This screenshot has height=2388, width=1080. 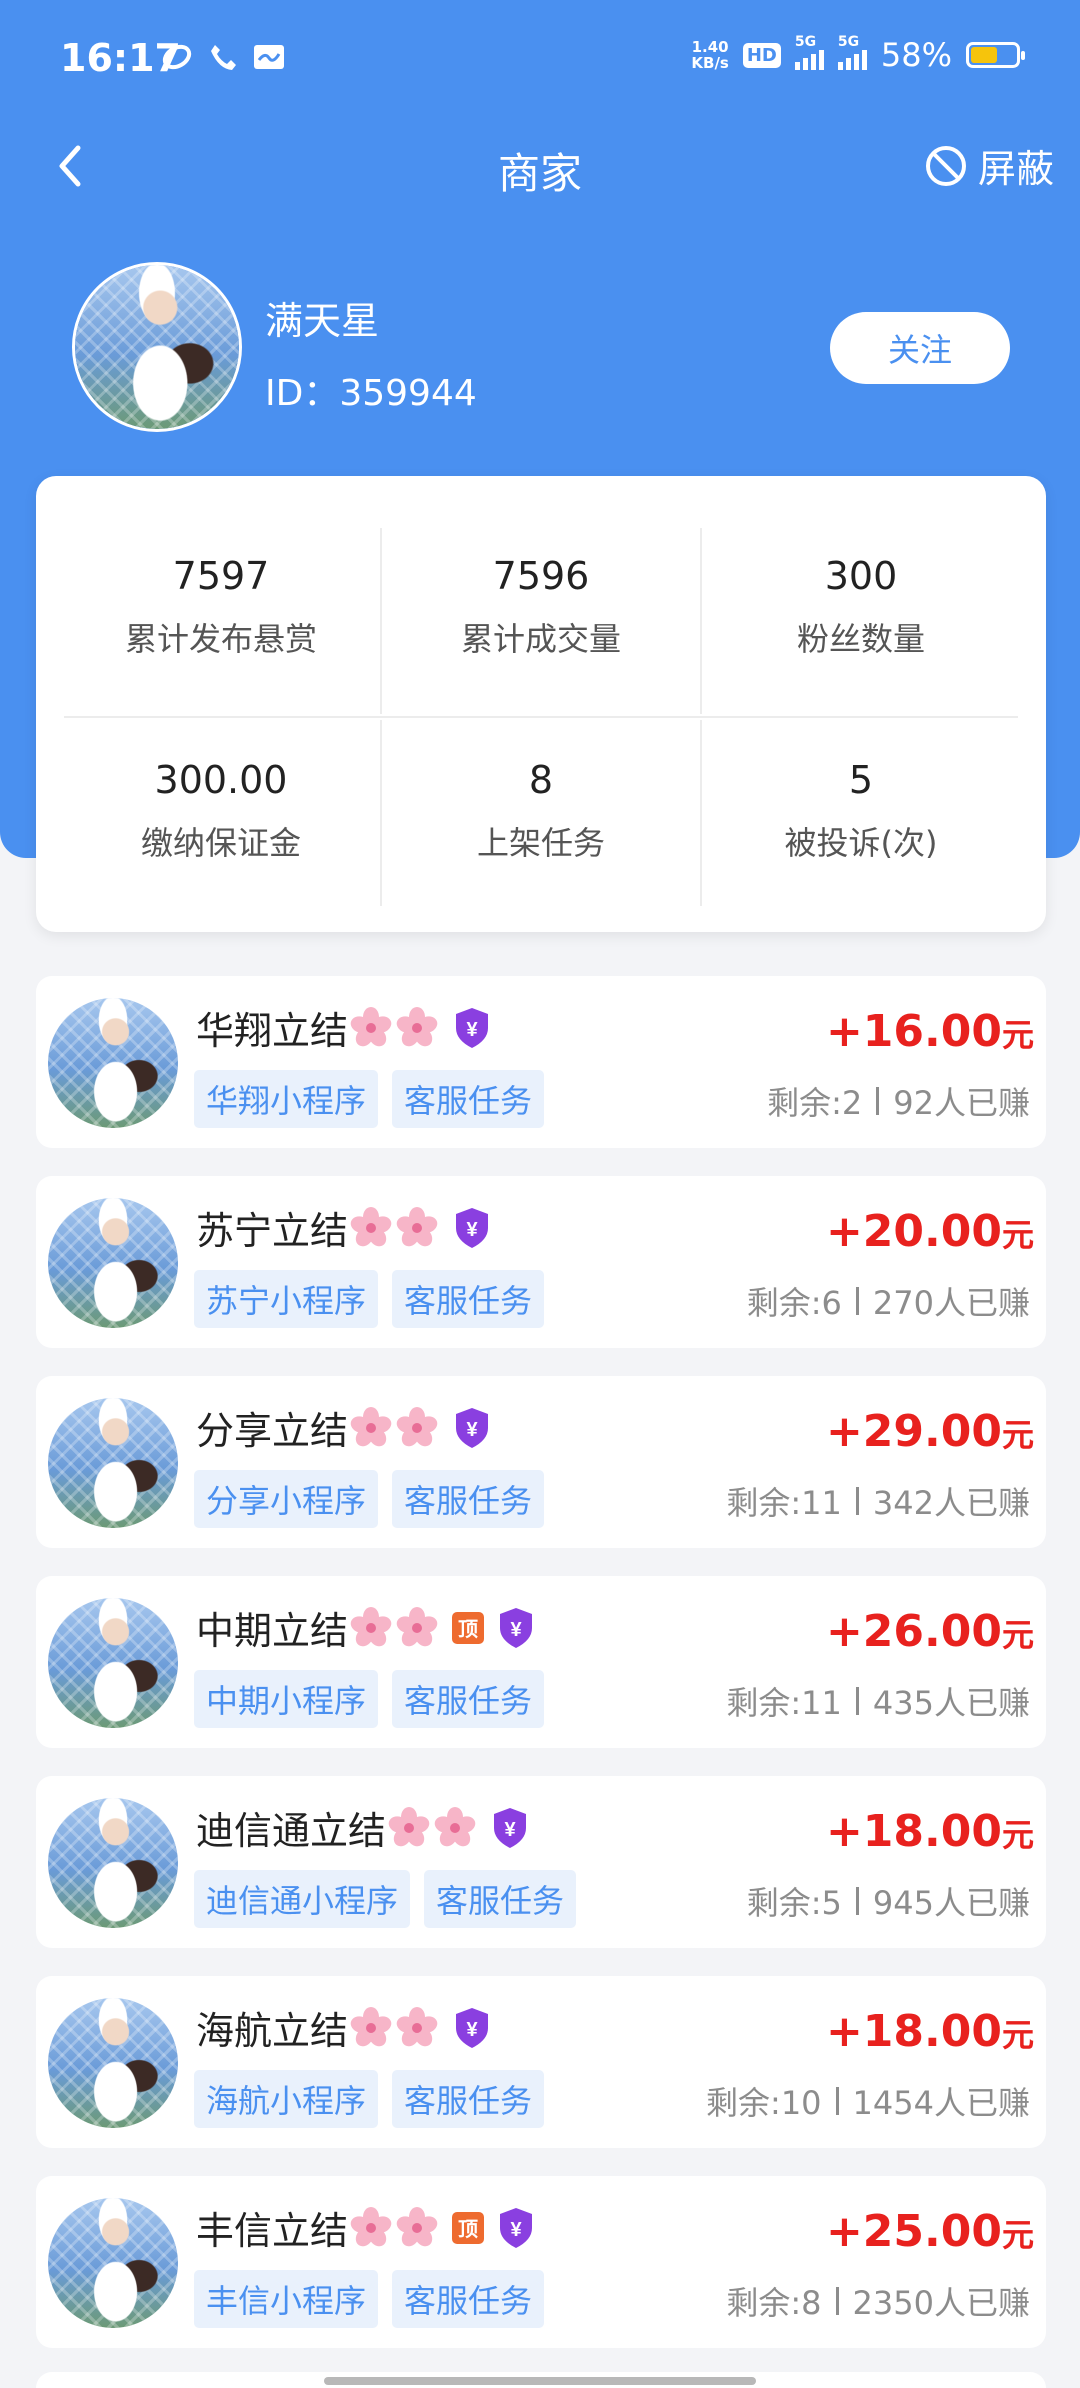 I want to click on task-reward: +16.00元, so click(x=930, y=1031).